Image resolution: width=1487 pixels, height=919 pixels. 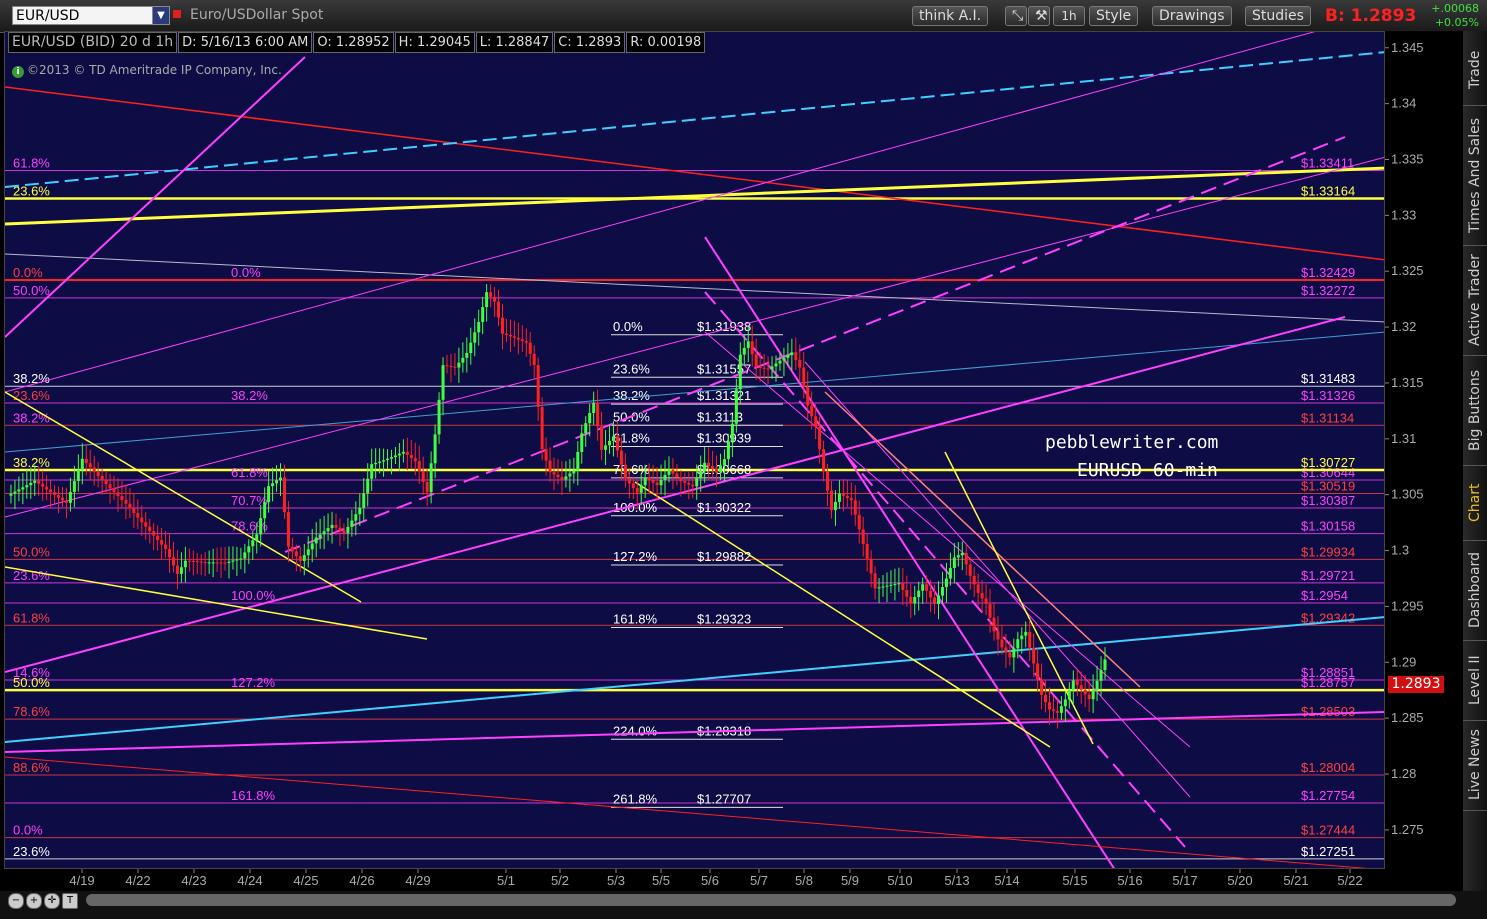 What do you see at coordinates (52, 901) in the screenshot?
I see `crosshair-tool-icon: ✛` at bounding box center [52, 901].